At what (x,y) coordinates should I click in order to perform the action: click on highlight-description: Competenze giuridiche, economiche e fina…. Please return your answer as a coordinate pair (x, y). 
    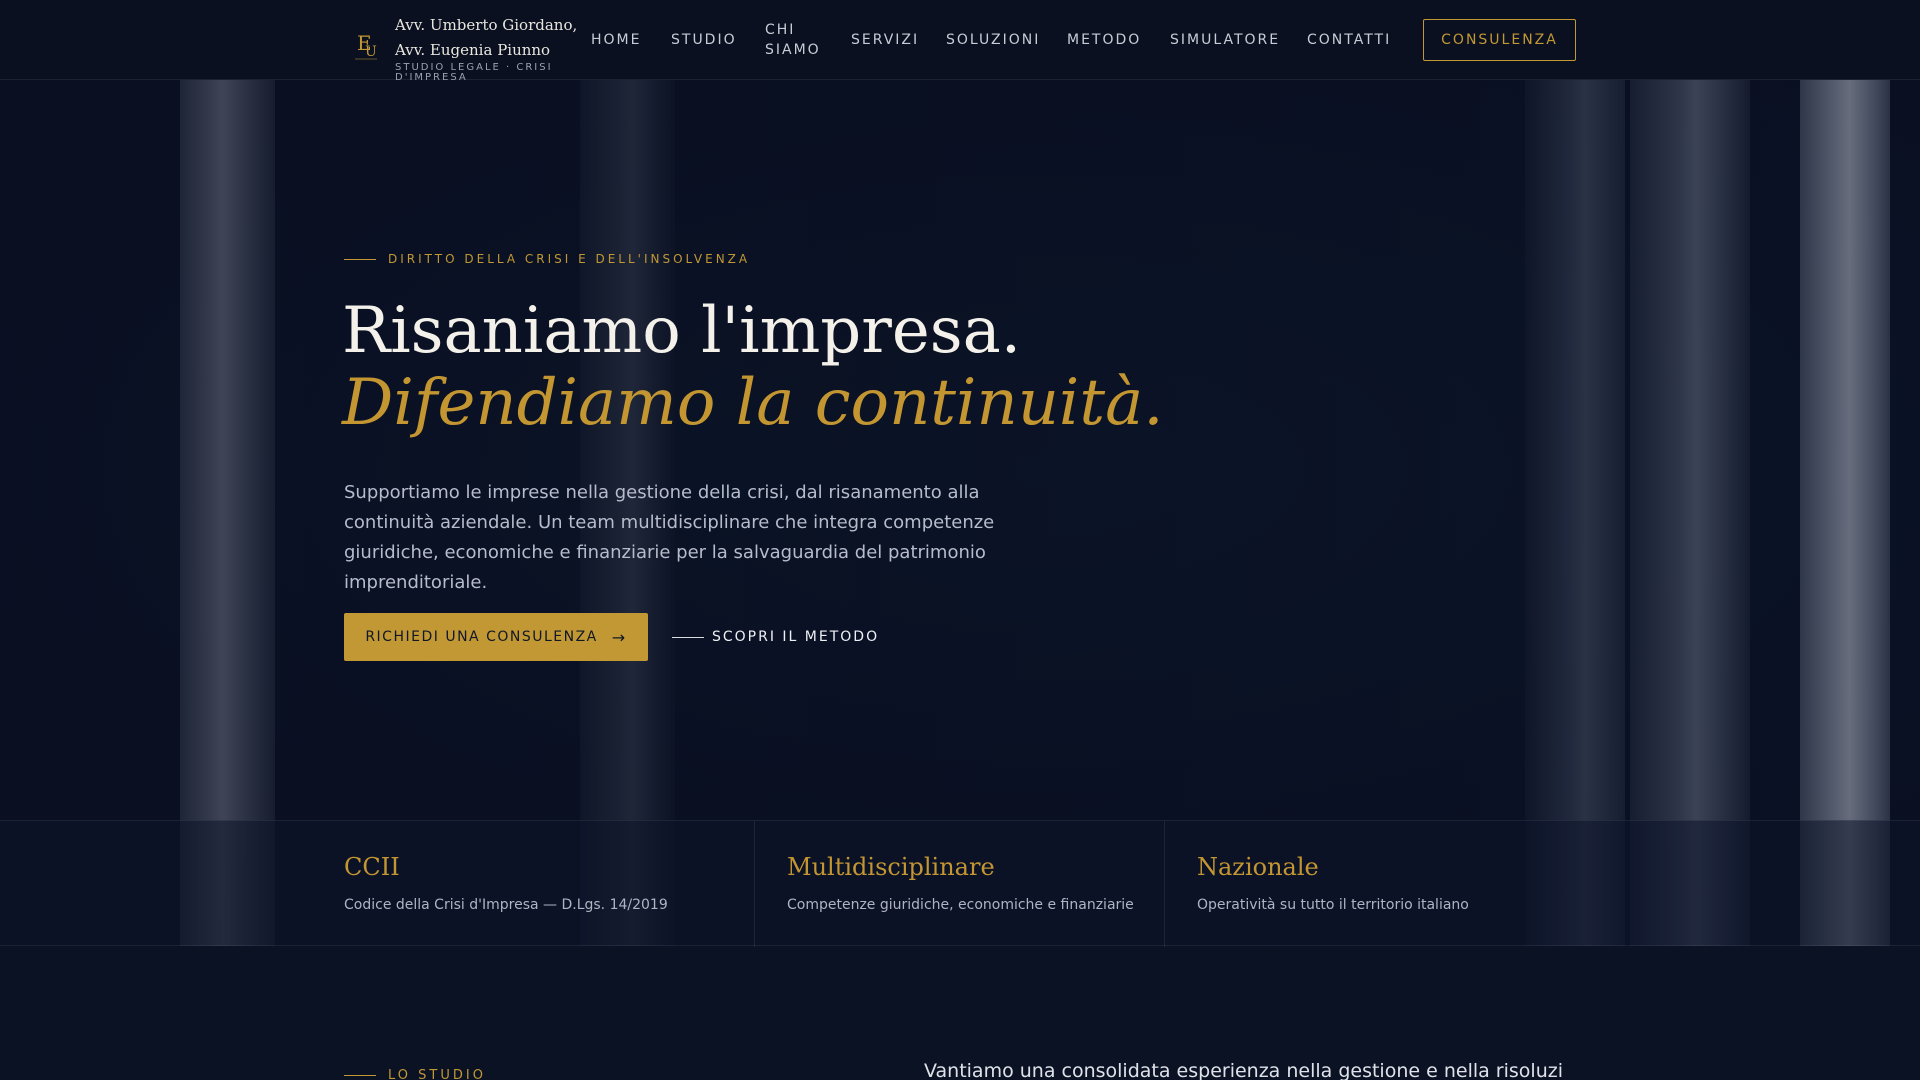
    Looking at the image, I should click on (960, 905).